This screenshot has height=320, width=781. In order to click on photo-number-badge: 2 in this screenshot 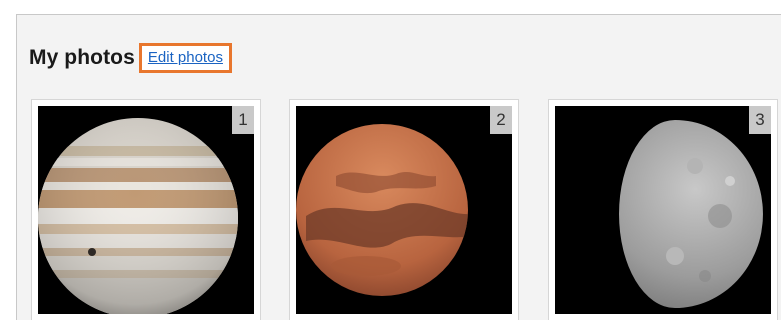, I will do `click(501, 120)`.